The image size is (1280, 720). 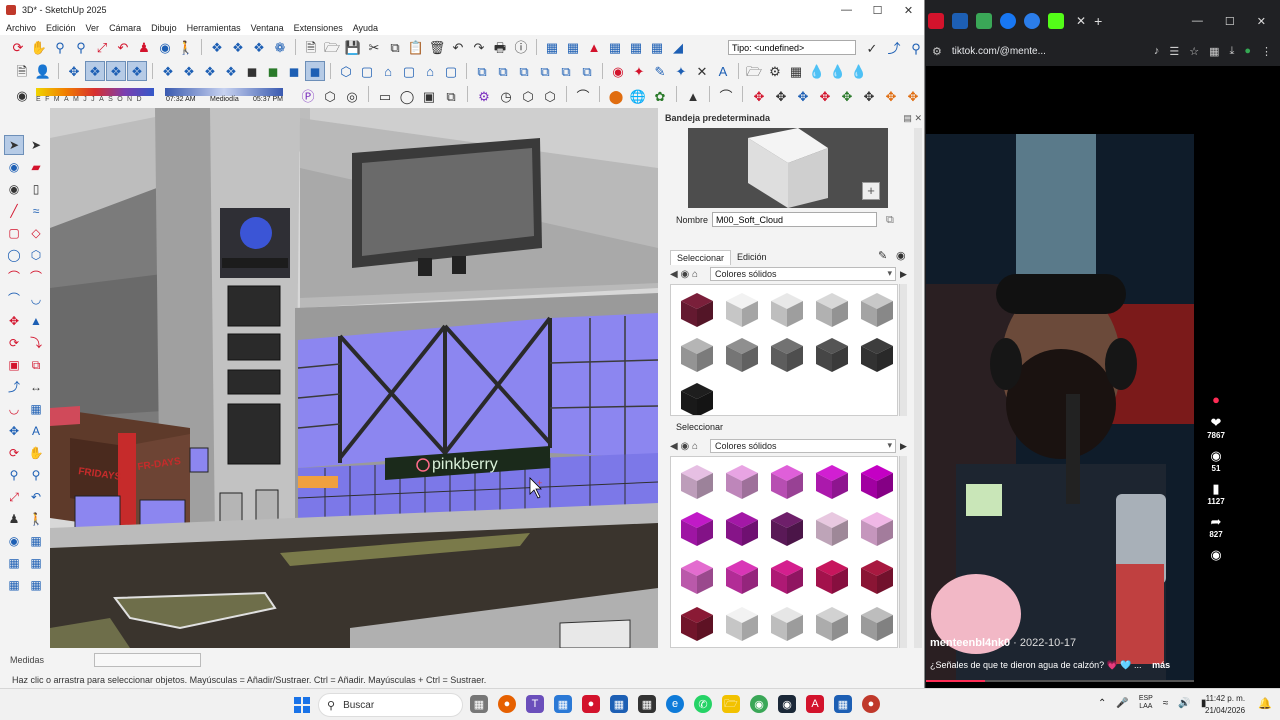 What do you see at coordinates (308, 96) in the screenshot?
I see `profile-p-icon: Ⓟ` at bounding box center [308, 96].